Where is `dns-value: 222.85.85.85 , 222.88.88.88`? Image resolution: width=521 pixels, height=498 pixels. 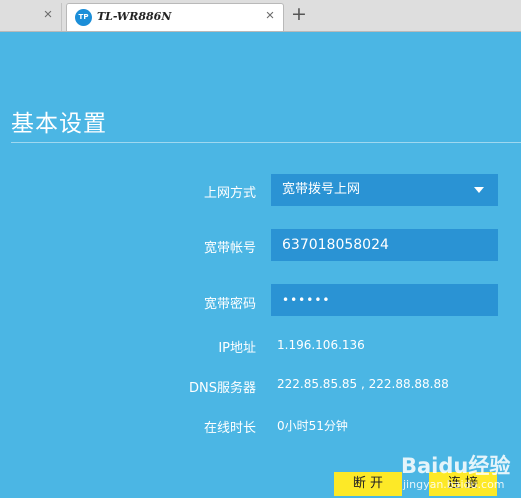 dns-value: 222.85.85.85 , 222.88.88.88 is located at coordinates (363, 384).